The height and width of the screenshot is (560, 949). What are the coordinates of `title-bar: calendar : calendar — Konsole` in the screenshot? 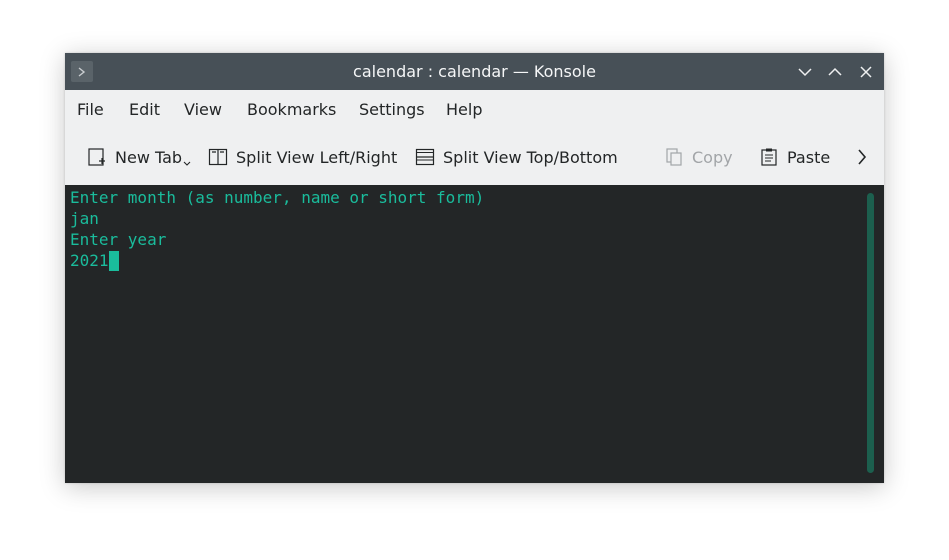 It's located at (474, 71).